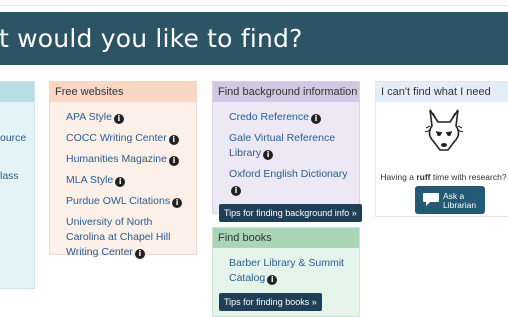 This screenshot has height=317, width=508. Describe the element at coordinates (128, 201) in the screenshot. I see `link-purdue-owl: Purdue OWL Citations i` at that location.